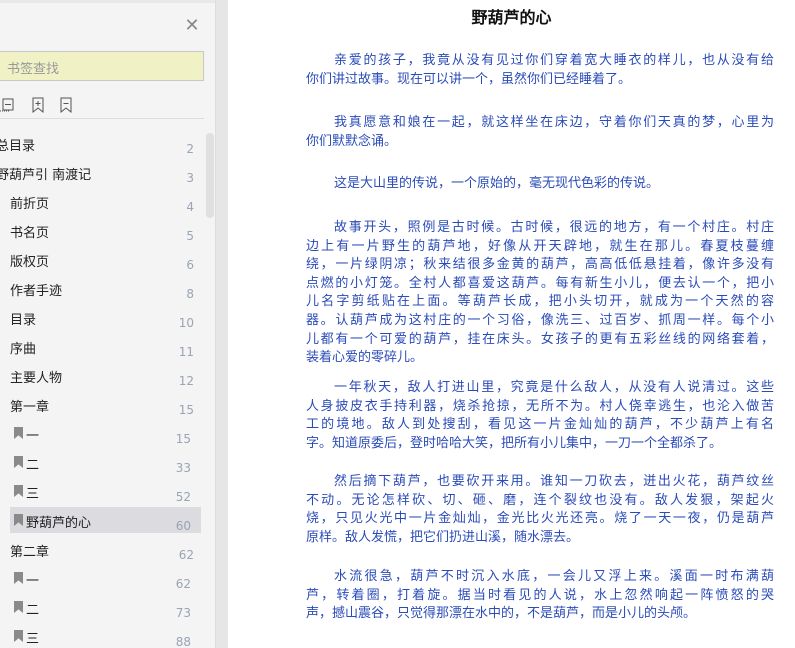 The image size is (795, 648). What do you see at coordinates (190, 207) in the screenshot?
I see `bookmark-page-number: 4` at bounding box center [190, 207].